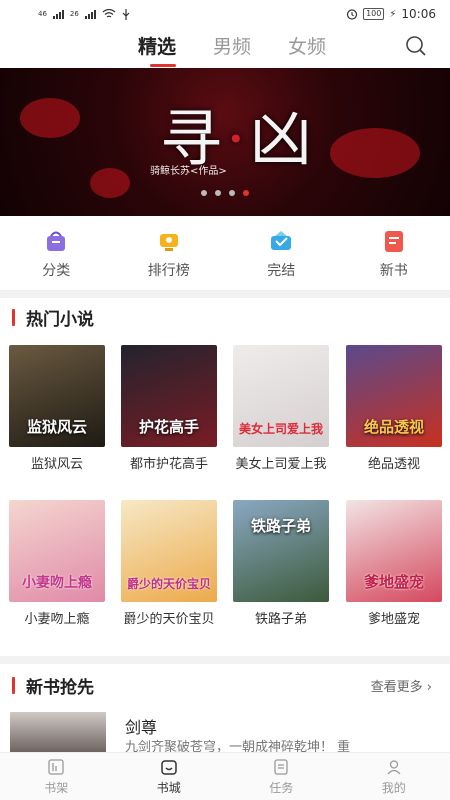  Describe the element at coordinates (394, 396) in the screenshot. I see `book-cover: 绝品透视` at that location.